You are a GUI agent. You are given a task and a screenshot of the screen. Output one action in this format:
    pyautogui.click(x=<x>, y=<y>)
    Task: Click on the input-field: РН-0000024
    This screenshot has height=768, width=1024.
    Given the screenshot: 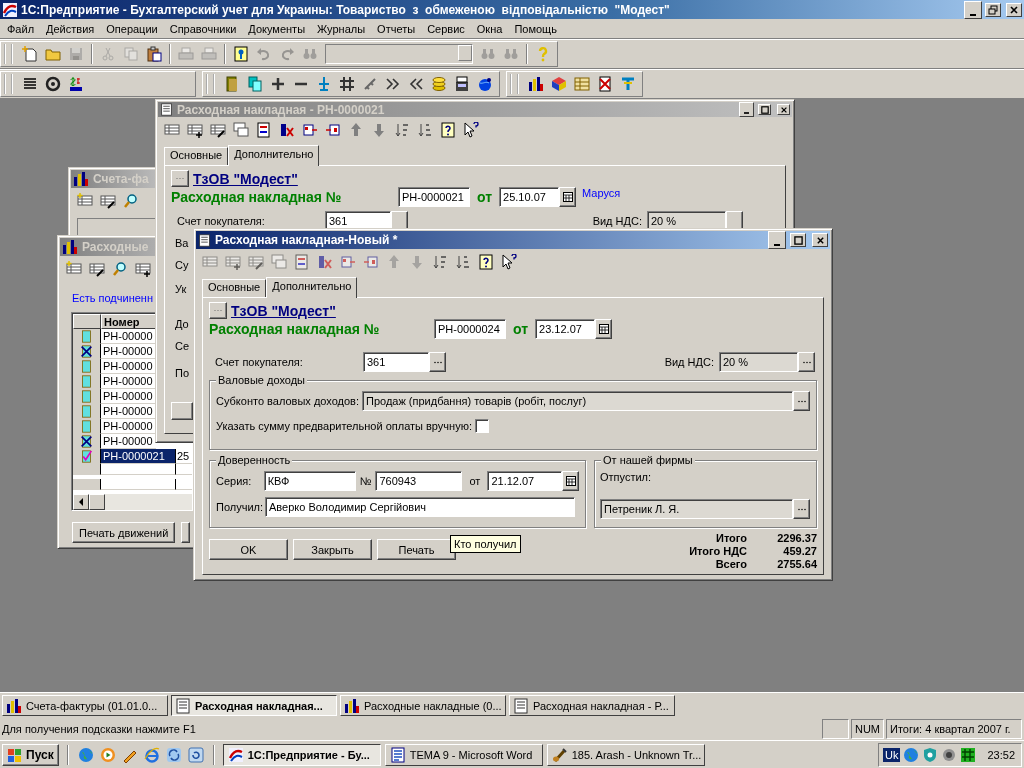 What is the action you would take?
    pyautogui.click(x=470, y=329)
    